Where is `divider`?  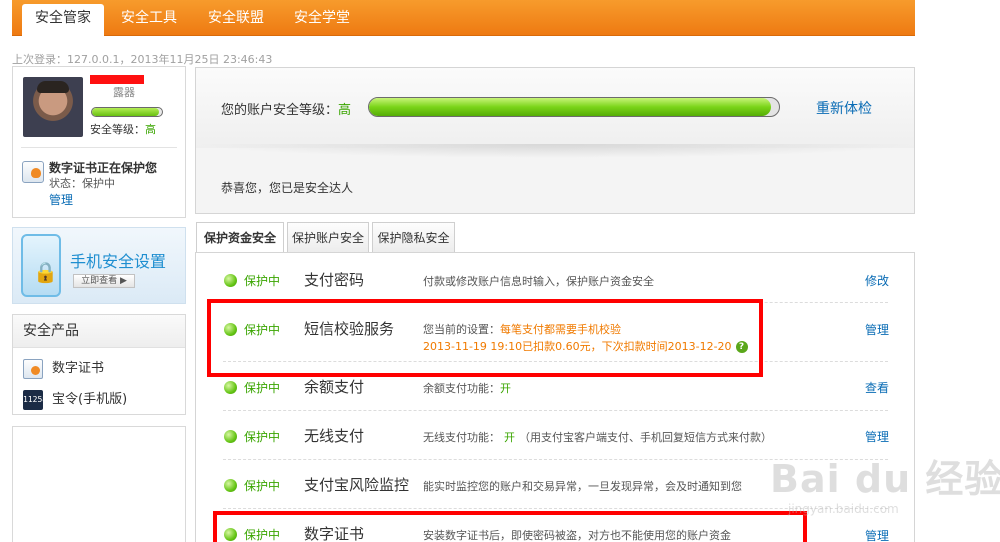 divider is located at coordinates (99, 147).